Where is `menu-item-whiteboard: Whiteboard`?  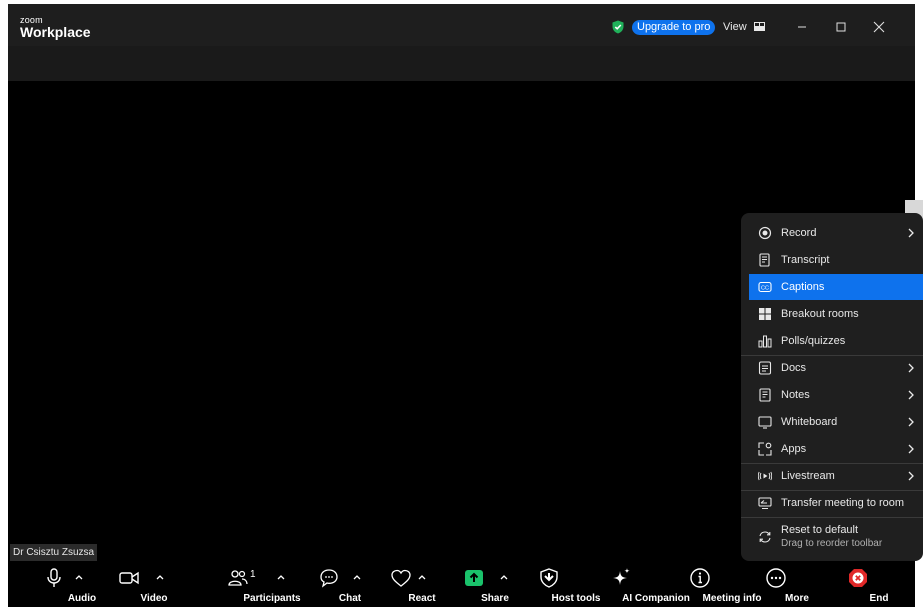 menu-item-whiteboard: Whiteboard is located at coordinates (832, 422).